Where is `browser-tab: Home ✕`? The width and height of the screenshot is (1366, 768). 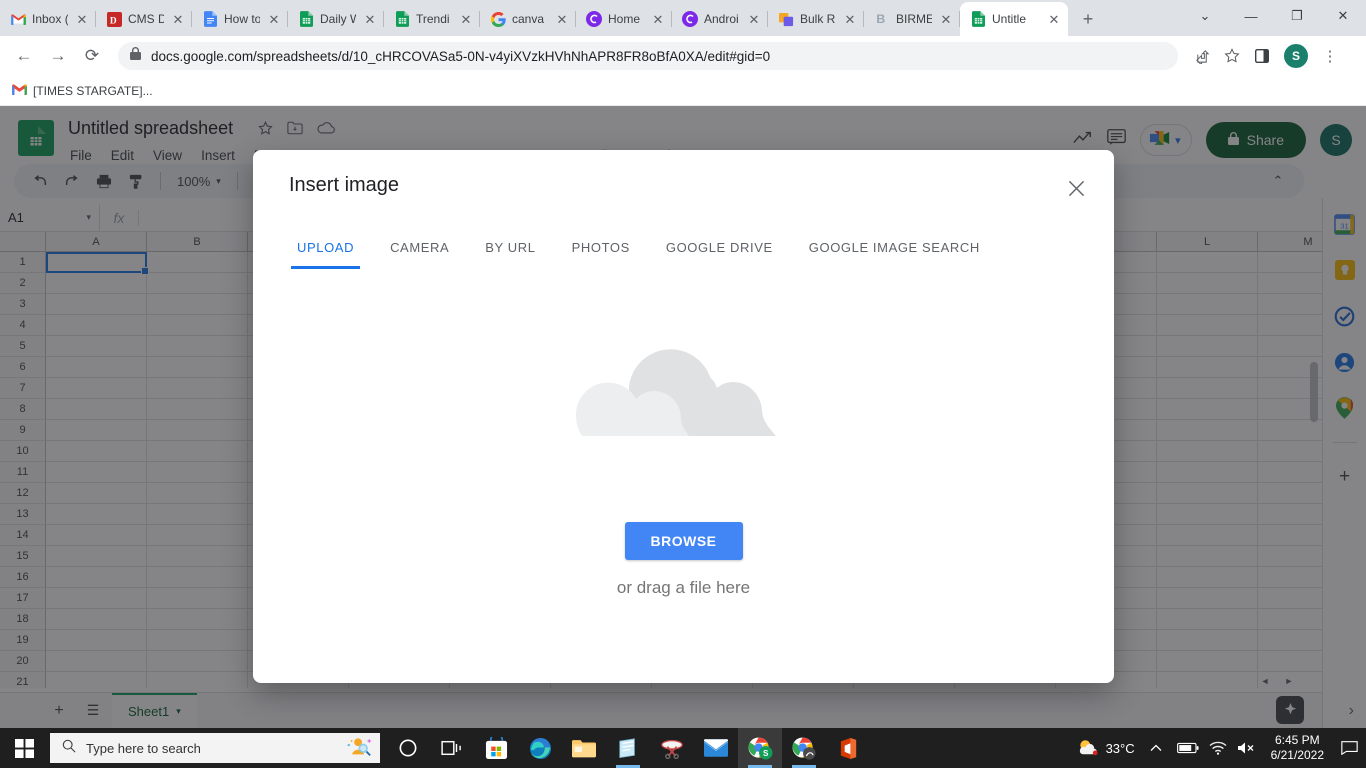
browser-tab: Home ✕ is located at coordinates (624, 19).